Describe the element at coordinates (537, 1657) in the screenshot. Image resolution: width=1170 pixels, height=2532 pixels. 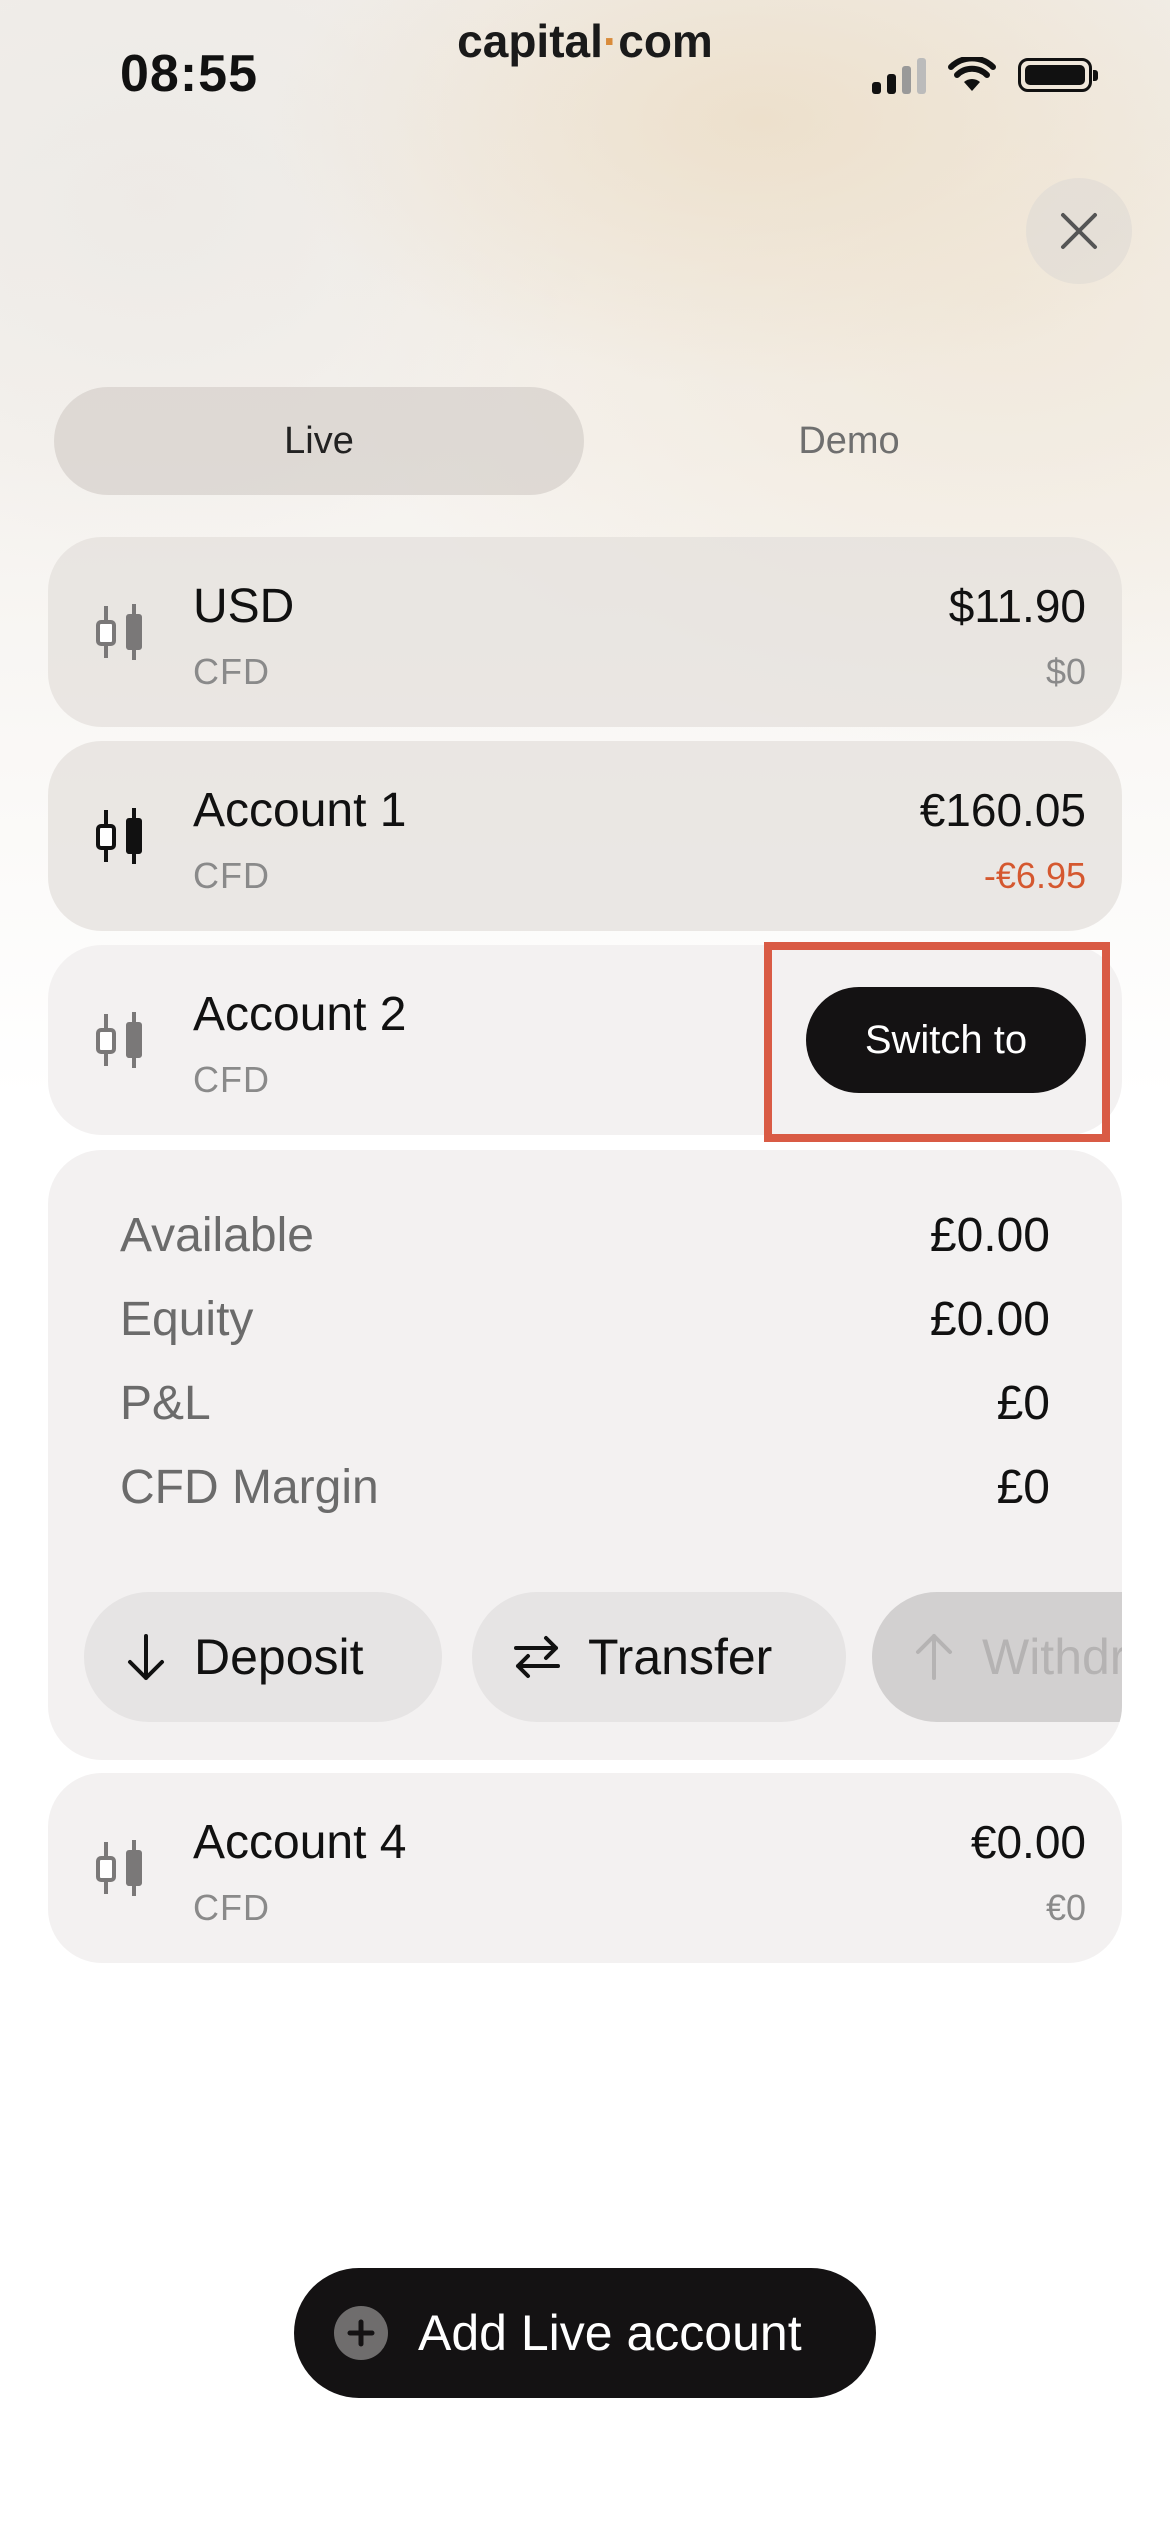
I see `transfer-icon` at that location.